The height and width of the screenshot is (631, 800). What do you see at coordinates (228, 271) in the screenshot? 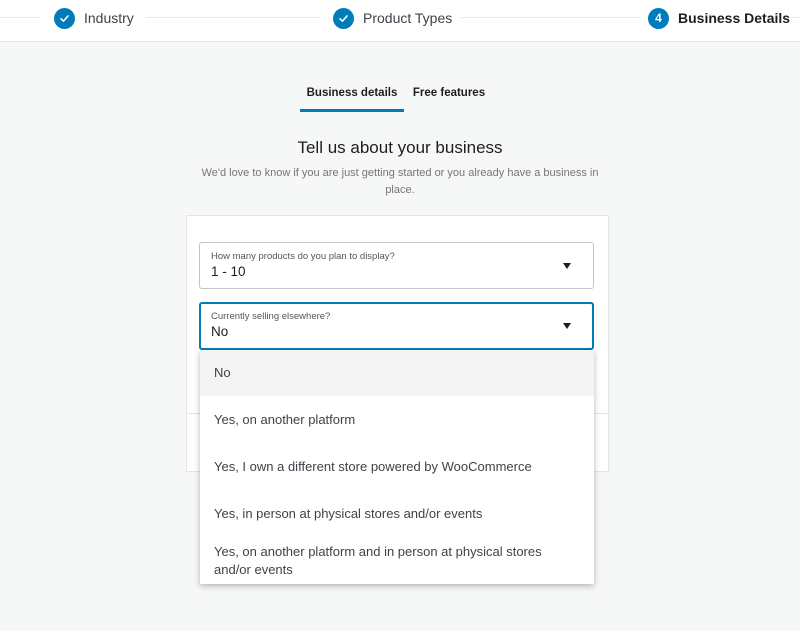
I see `product-count-value: 1 - 10` at bounding box center [228, 271].